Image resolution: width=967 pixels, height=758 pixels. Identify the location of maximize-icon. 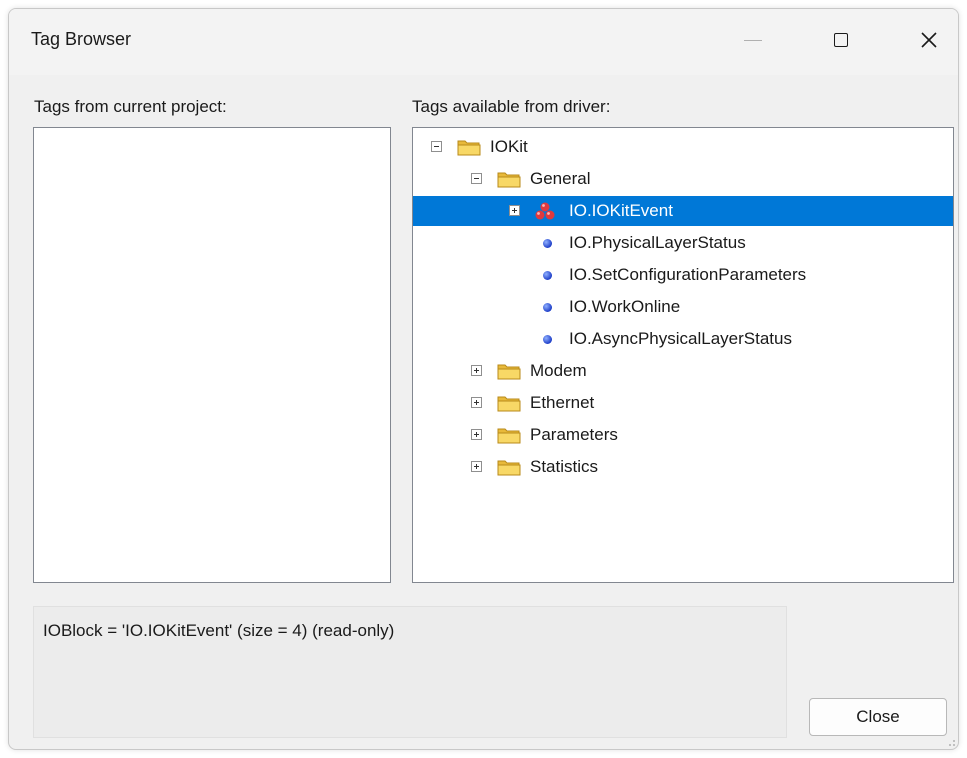
(841, 40).